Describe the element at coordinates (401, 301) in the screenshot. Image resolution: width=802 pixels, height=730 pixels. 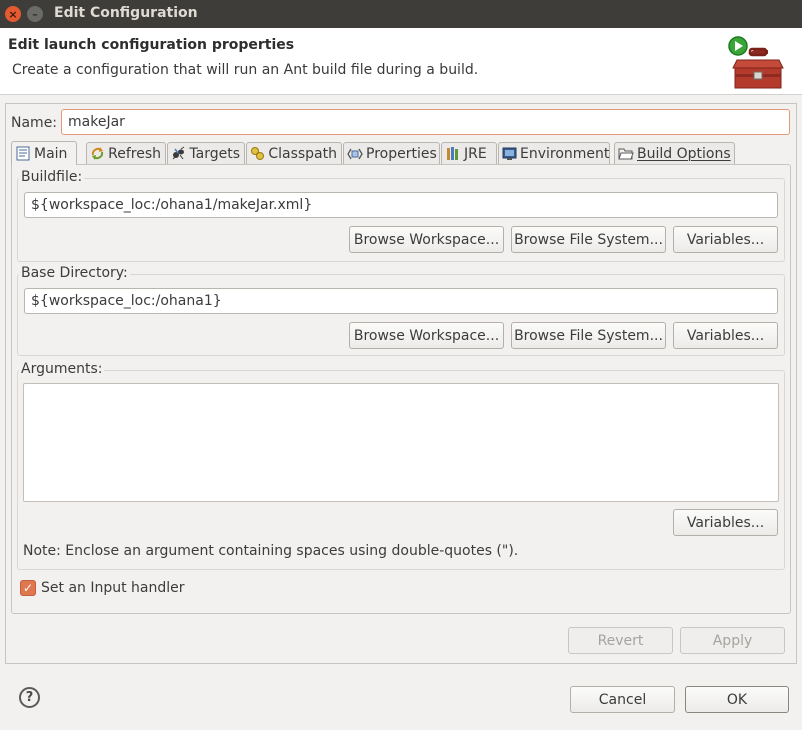
I see `base-directory-input` at that location.